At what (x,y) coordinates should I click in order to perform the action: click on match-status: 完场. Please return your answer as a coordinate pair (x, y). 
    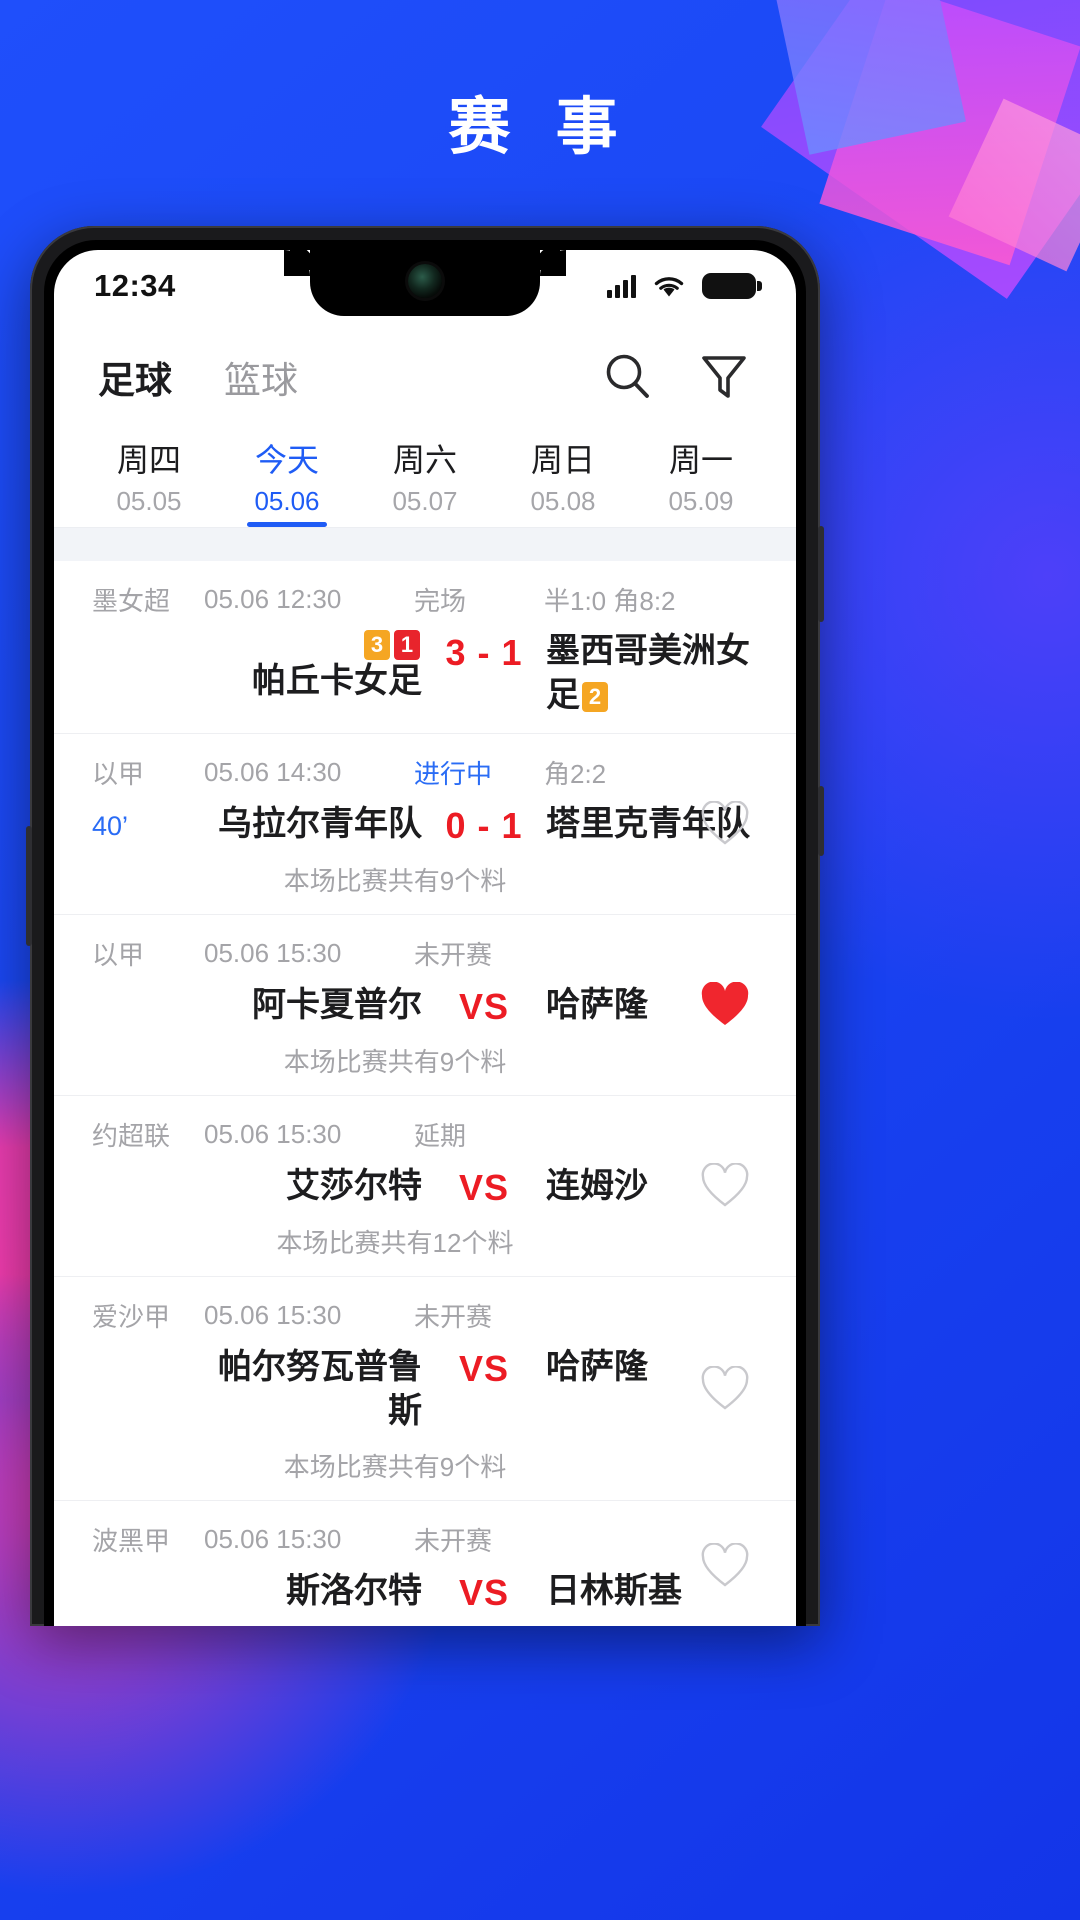
    Looking at the image, I should click on (440, 601).